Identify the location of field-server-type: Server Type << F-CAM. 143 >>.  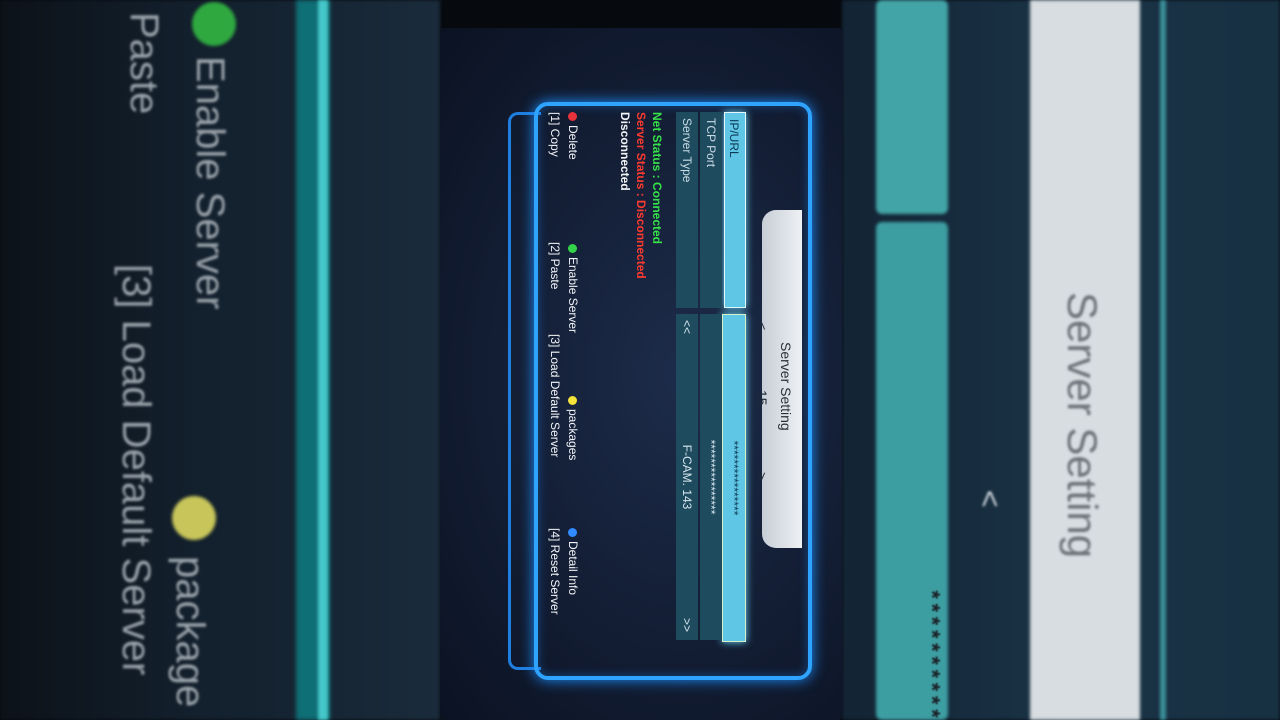
(687, 376).